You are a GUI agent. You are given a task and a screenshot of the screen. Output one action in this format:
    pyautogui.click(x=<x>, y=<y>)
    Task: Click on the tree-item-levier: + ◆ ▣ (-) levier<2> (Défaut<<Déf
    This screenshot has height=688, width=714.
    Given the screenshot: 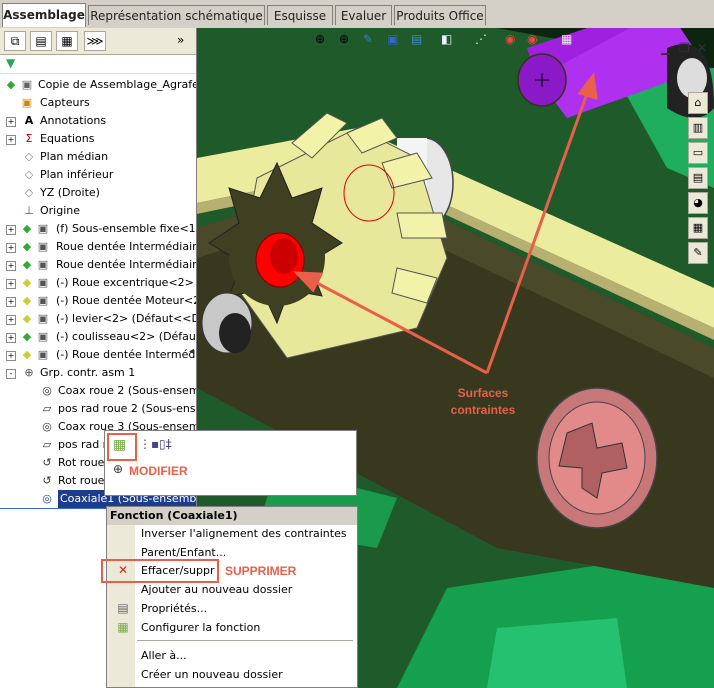 What is the action you would take?
    pyautogui.click(x=98, y=319)
    